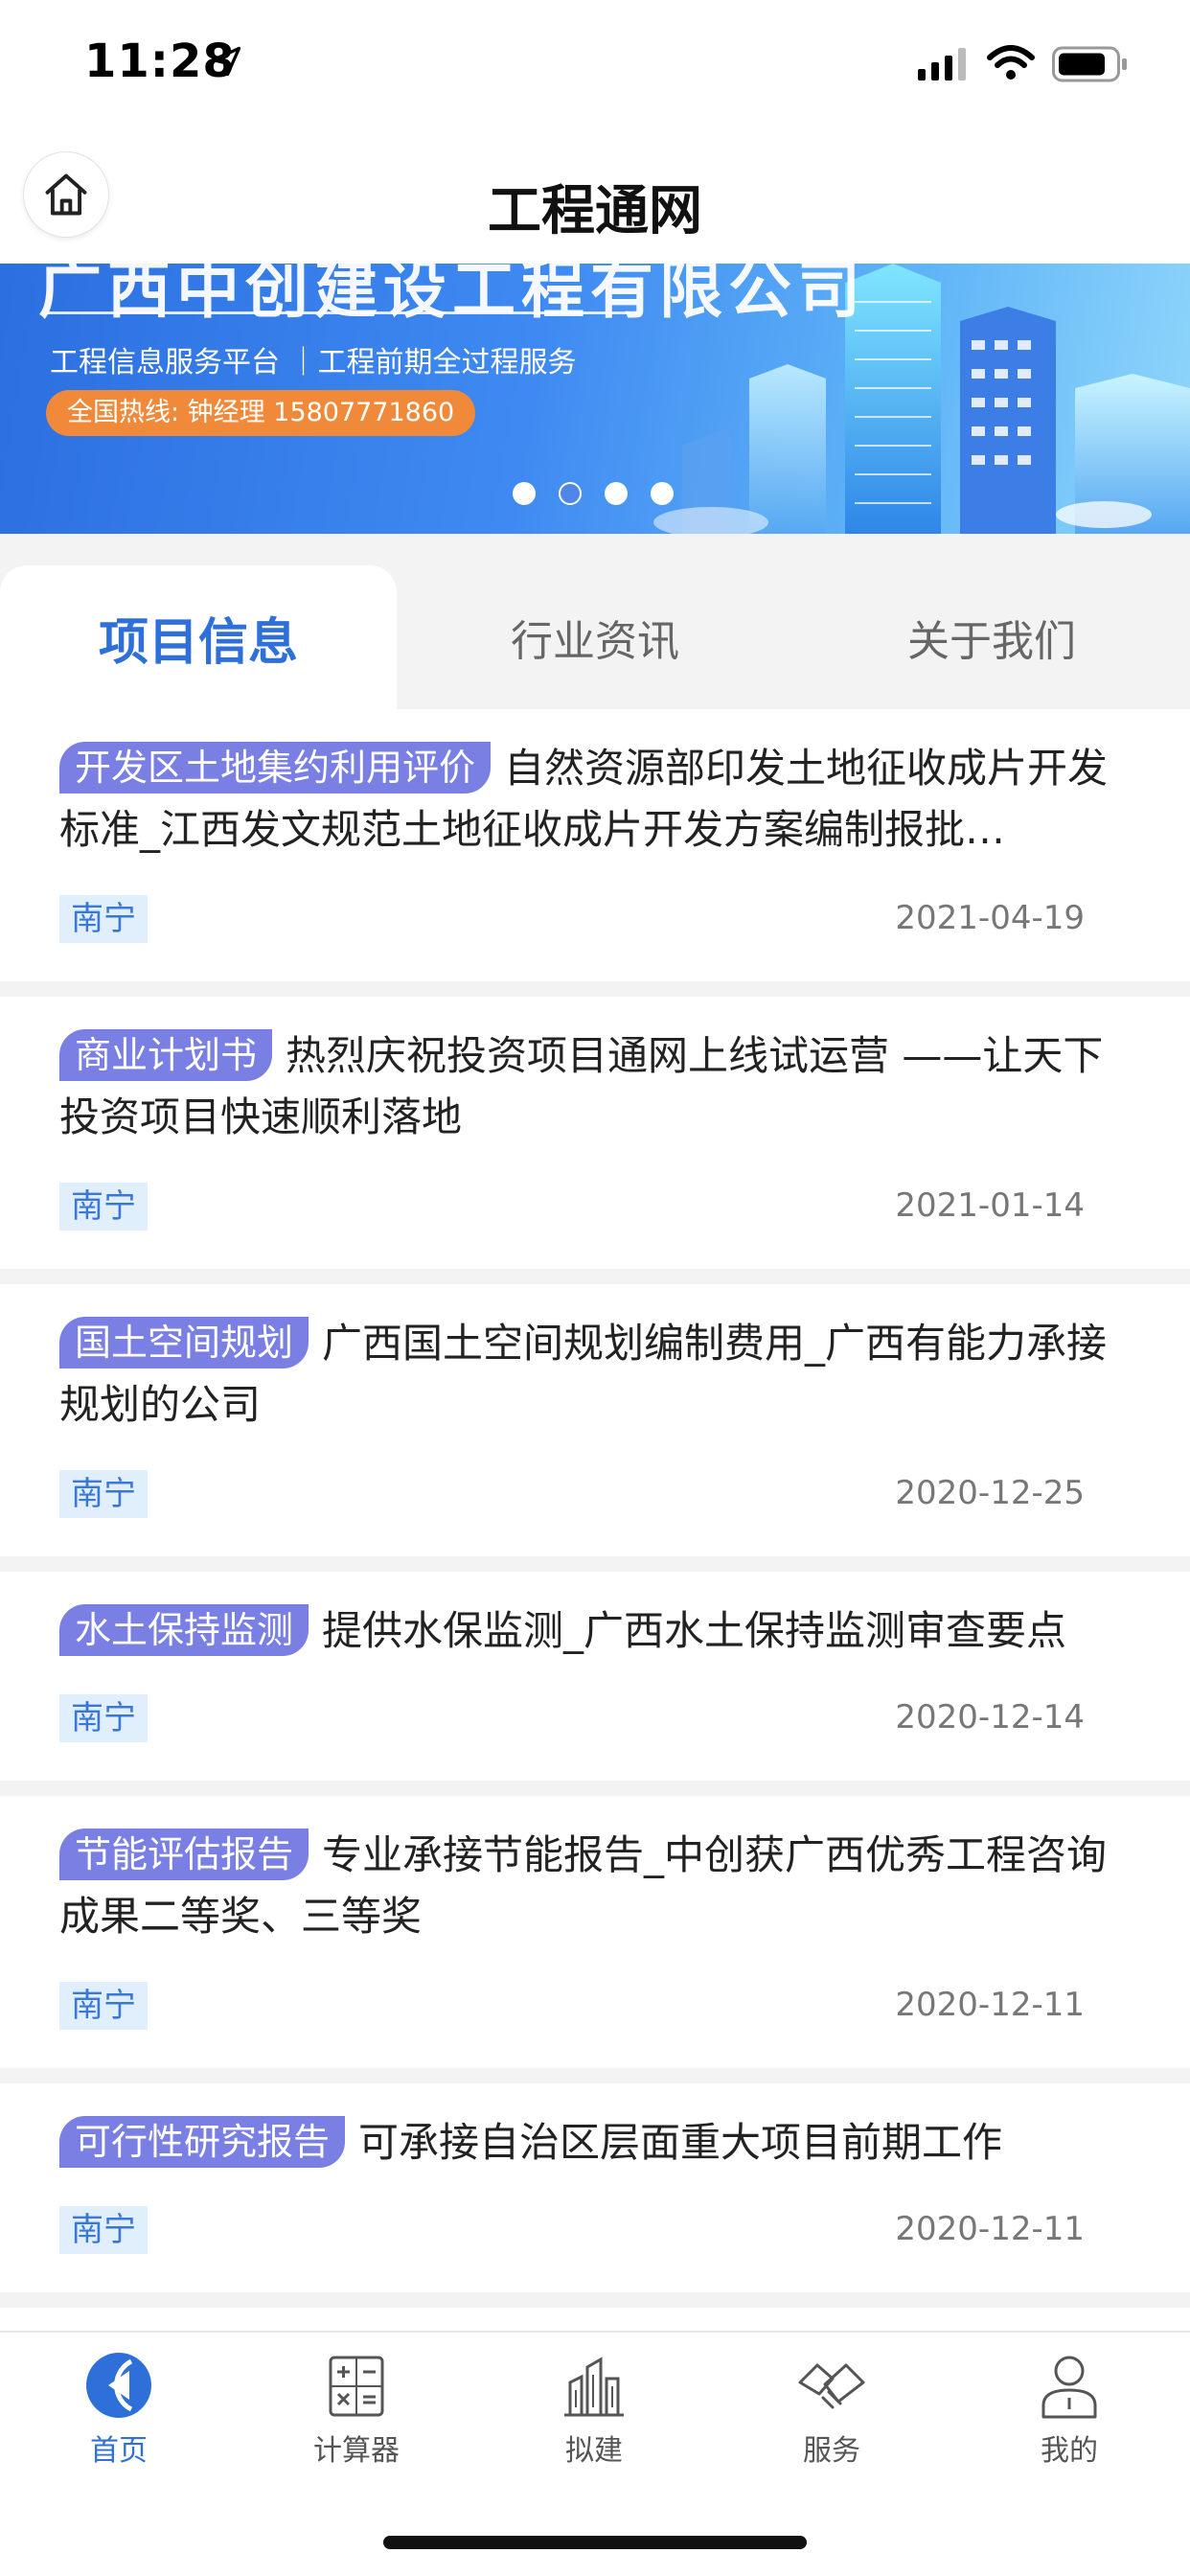 The image size is (1190, 2576). I want to click on tabbar-label: 拟建, so click(594, 2451).